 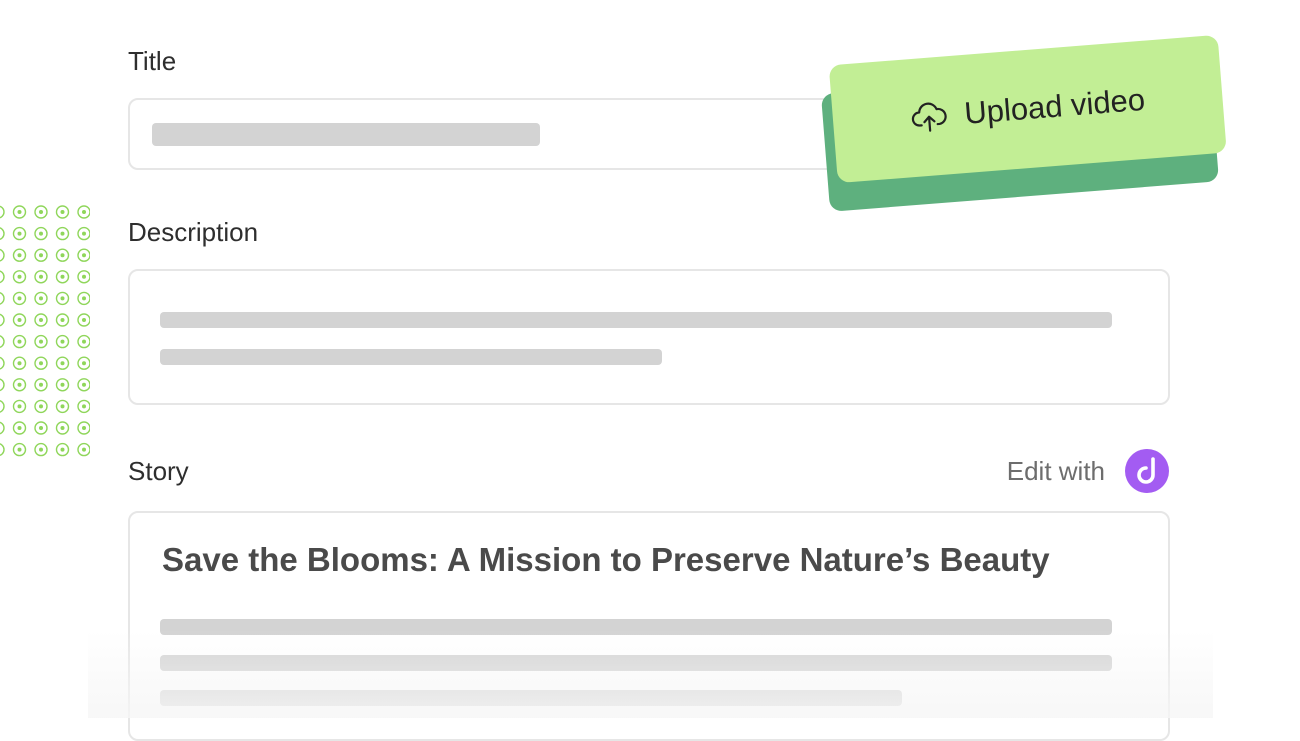 I want to click on cloud-upload-icon, so click(x=929, y=117).